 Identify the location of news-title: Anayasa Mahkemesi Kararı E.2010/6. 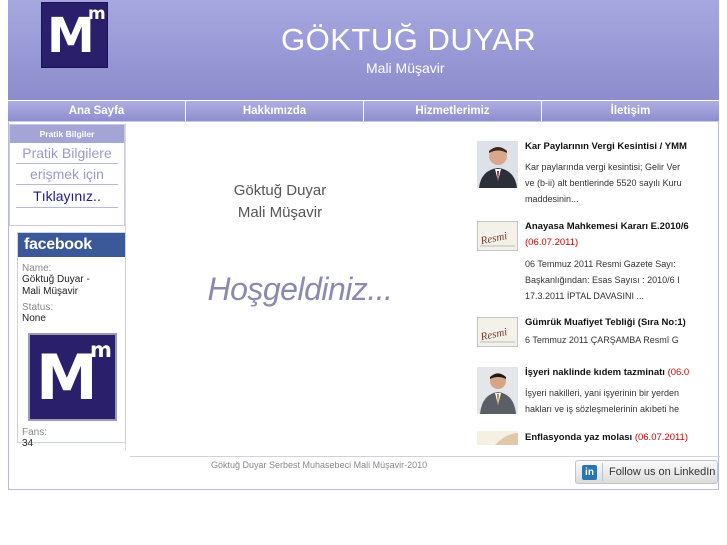
(607, 226).